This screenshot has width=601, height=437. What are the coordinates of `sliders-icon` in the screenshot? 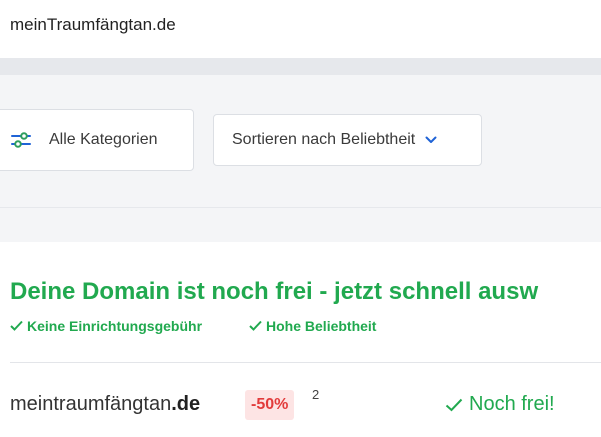 It's located at (21, 140).